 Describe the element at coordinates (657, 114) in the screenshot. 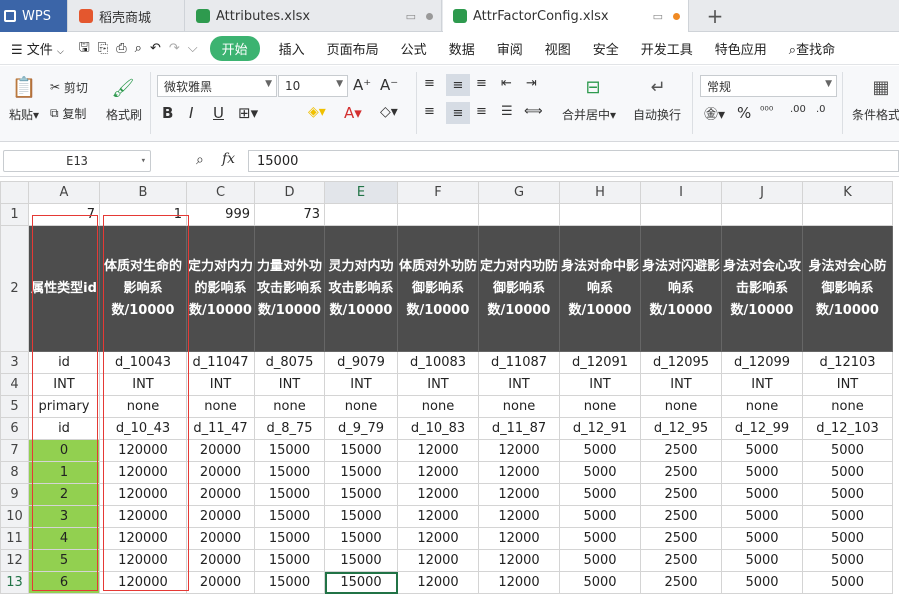

I see `wrap-text-button: 自动换行` at that location.